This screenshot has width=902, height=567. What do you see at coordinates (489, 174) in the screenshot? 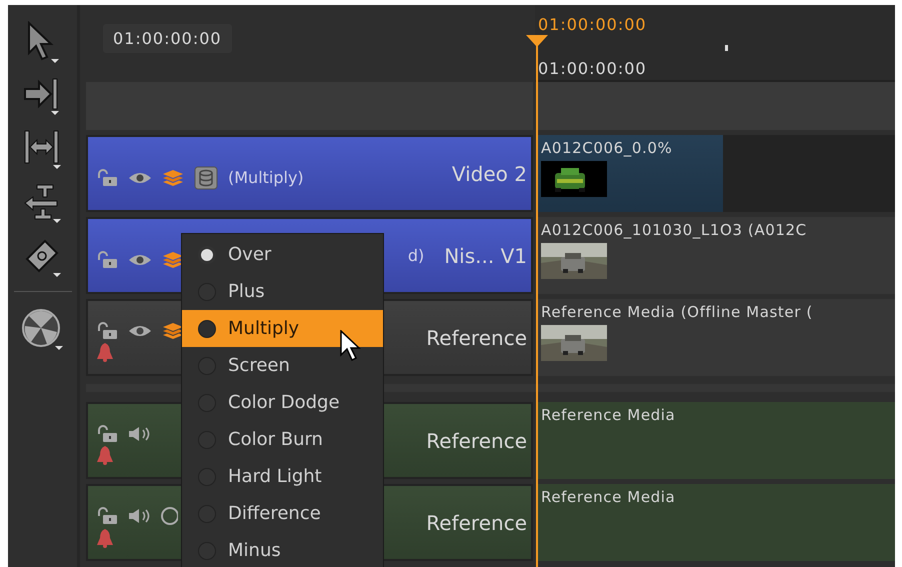
I see `track-name: Video 2` at bounding box center [489, 174].